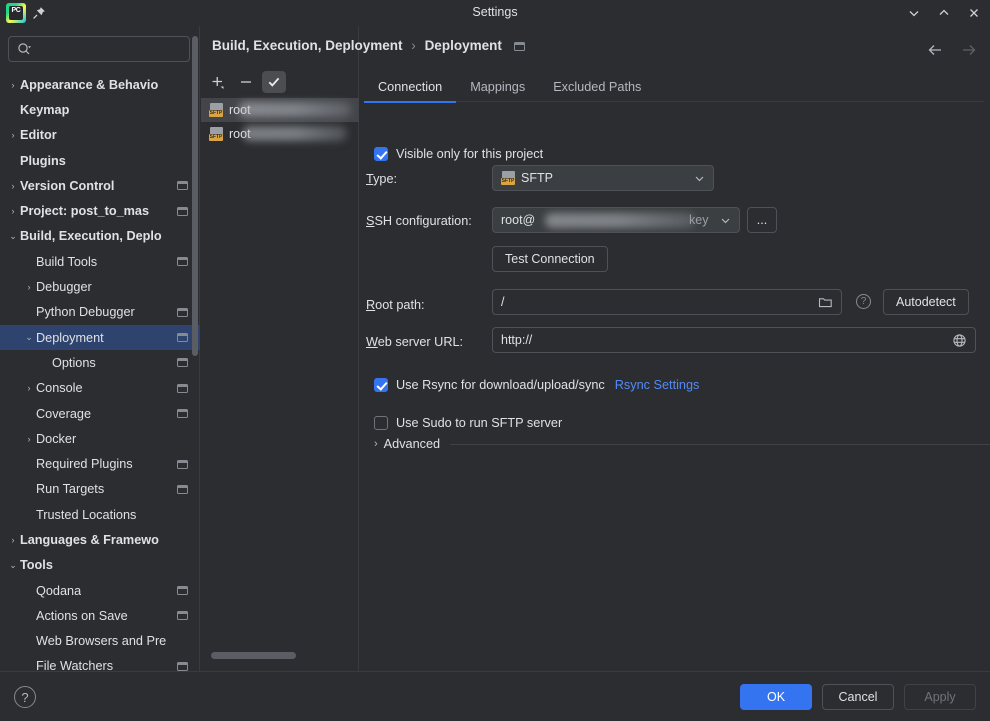 The height and width of the screenshot is (721, 990). I want to click on back-button, so click(935, 50).